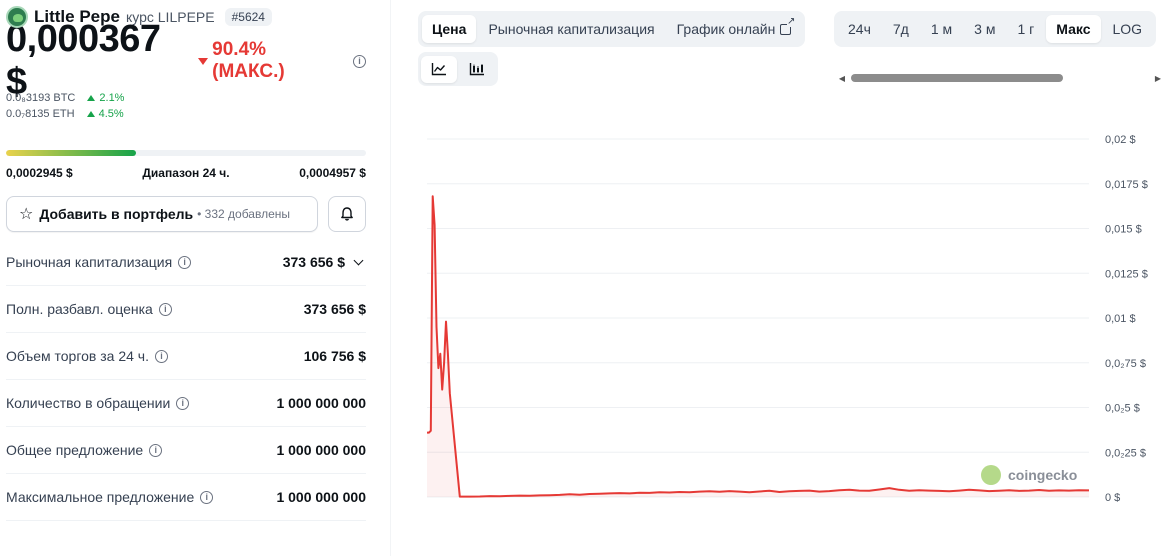  I want to click on chart-horizontal-scrollbar: ◀ ▶, so click(1000, 78).